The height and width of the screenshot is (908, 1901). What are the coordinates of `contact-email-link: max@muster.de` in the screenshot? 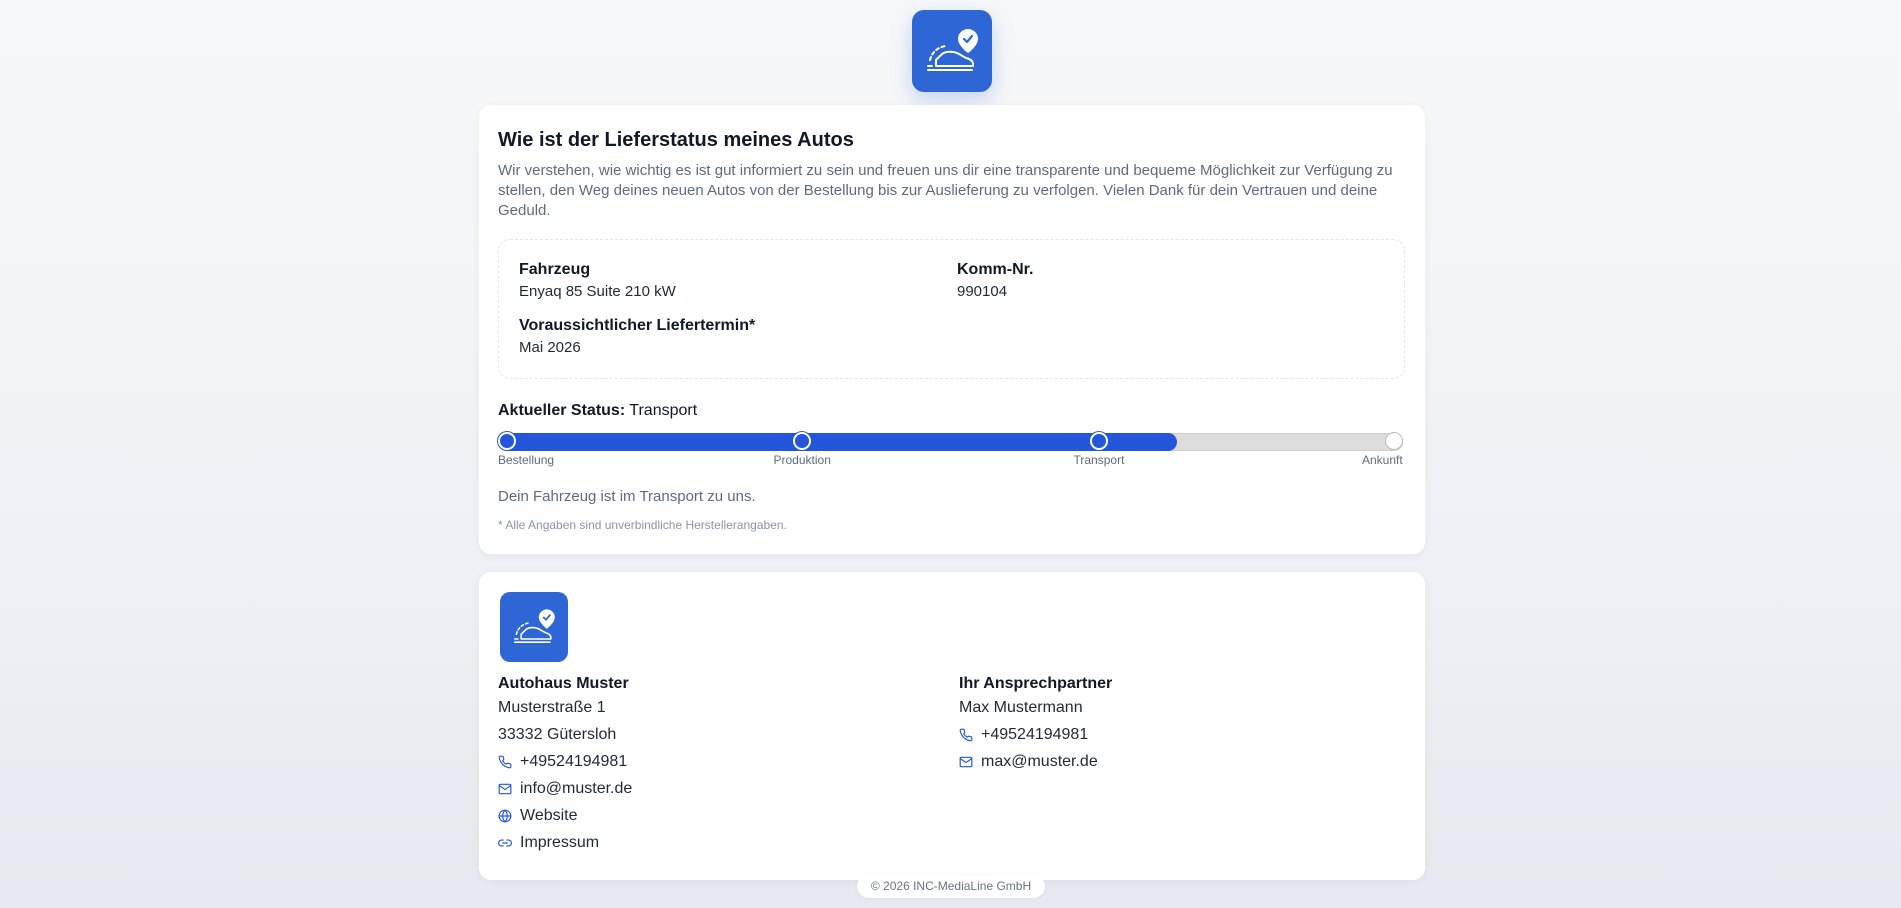 It's located at (1039, 761).